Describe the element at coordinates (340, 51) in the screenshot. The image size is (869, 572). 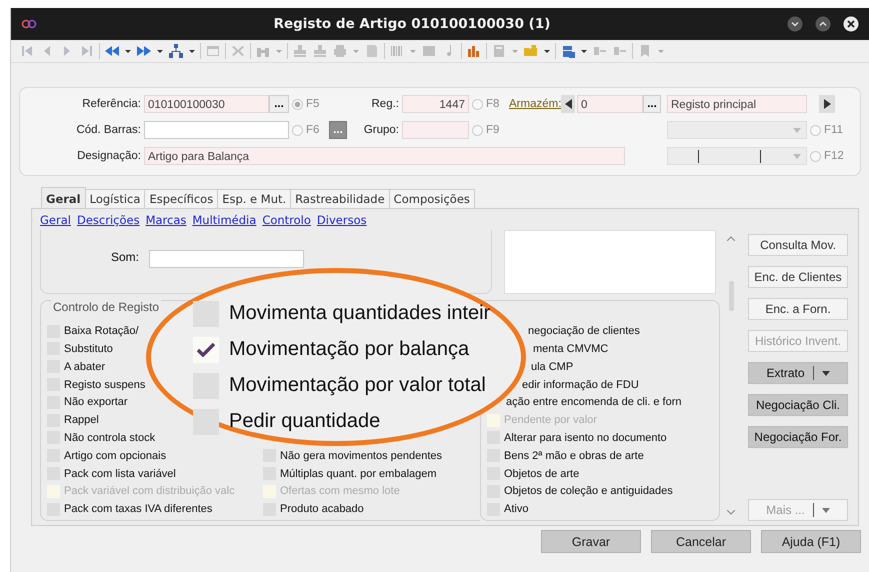
I see `printer-icon` at that location.